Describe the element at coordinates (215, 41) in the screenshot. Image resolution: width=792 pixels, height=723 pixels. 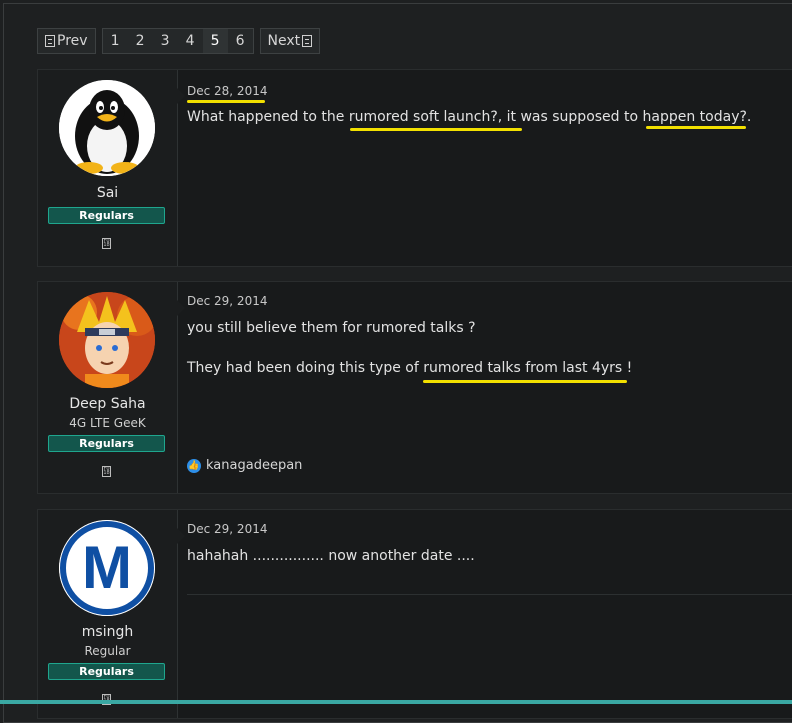
I see `page-link-5-current: 5` at that location.